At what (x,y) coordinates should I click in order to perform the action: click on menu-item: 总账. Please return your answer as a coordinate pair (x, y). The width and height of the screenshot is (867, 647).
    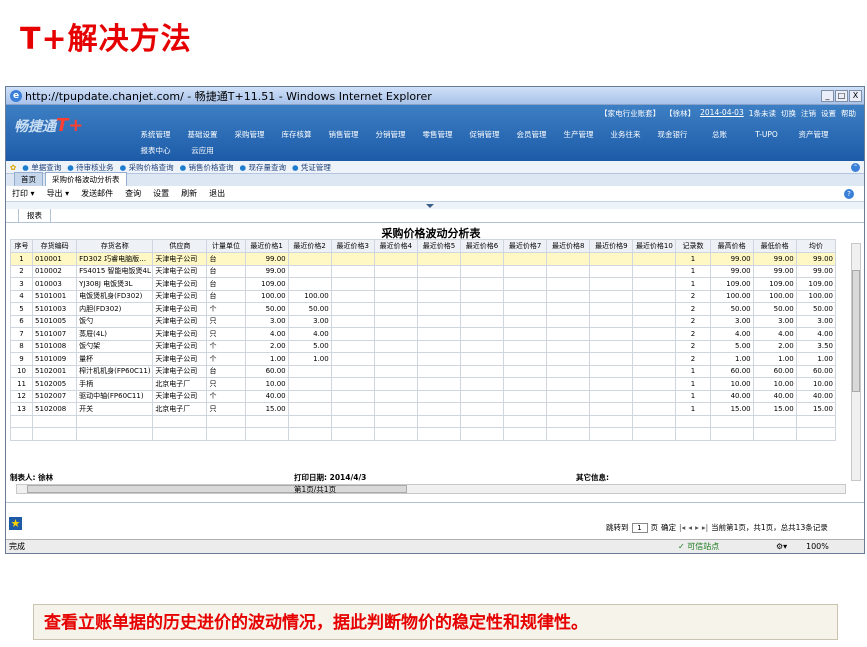
    Looking at the image, I should click on (719, 135).